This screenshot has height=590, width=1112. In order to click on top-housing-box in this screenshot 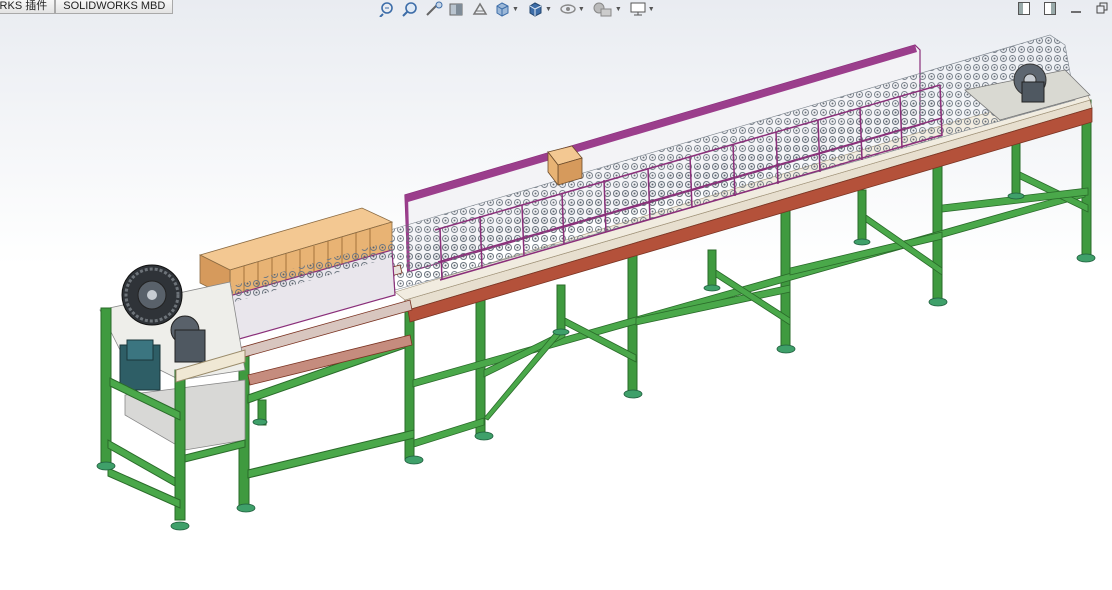, I will do `click(565, 166)`.